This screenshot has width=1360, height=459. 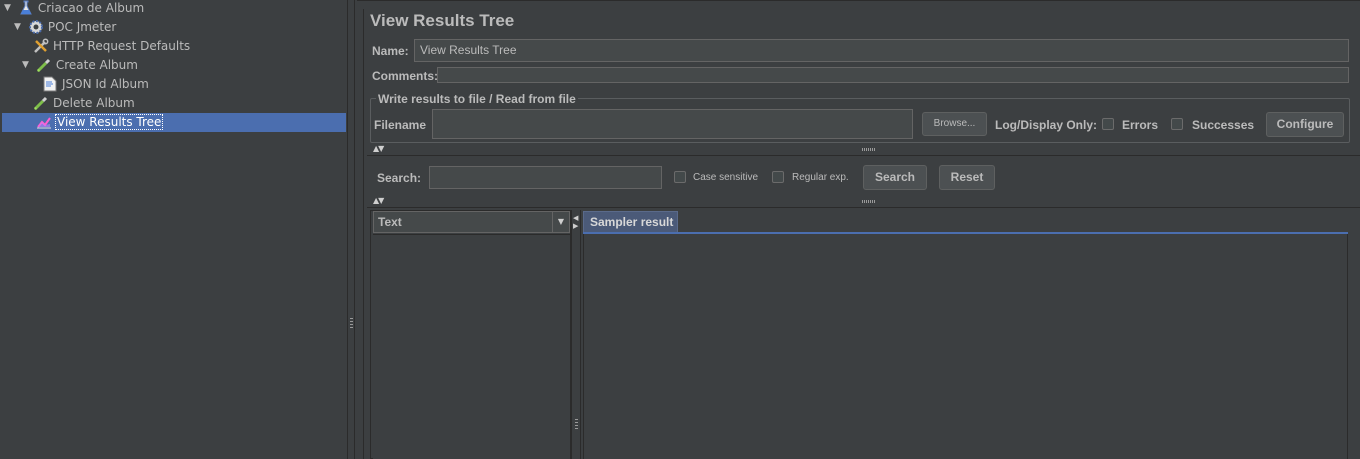 What do you see at coordinates (390, 51) in the screenshot?
I see `name-label: Name:` at bounding box center [390, 51].